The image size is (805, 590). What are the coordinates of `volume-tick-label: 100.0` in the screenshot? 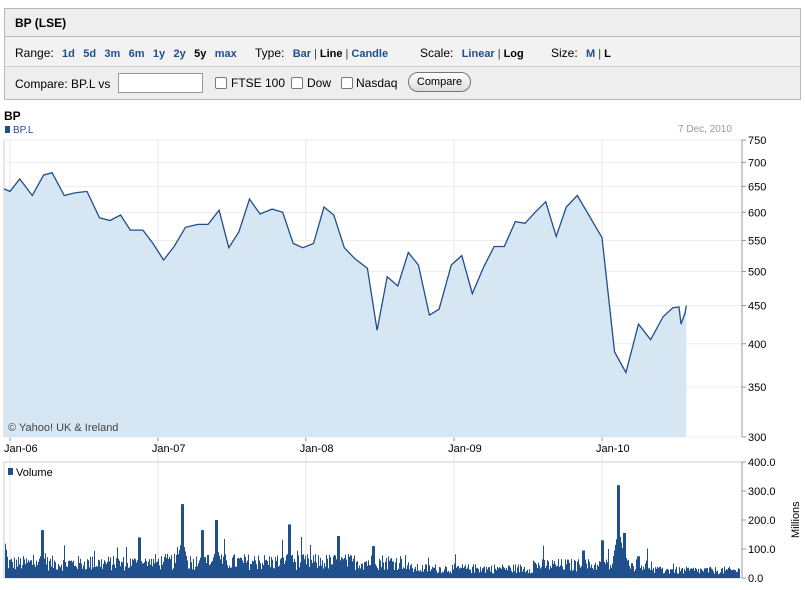 It's located at (762, 550).